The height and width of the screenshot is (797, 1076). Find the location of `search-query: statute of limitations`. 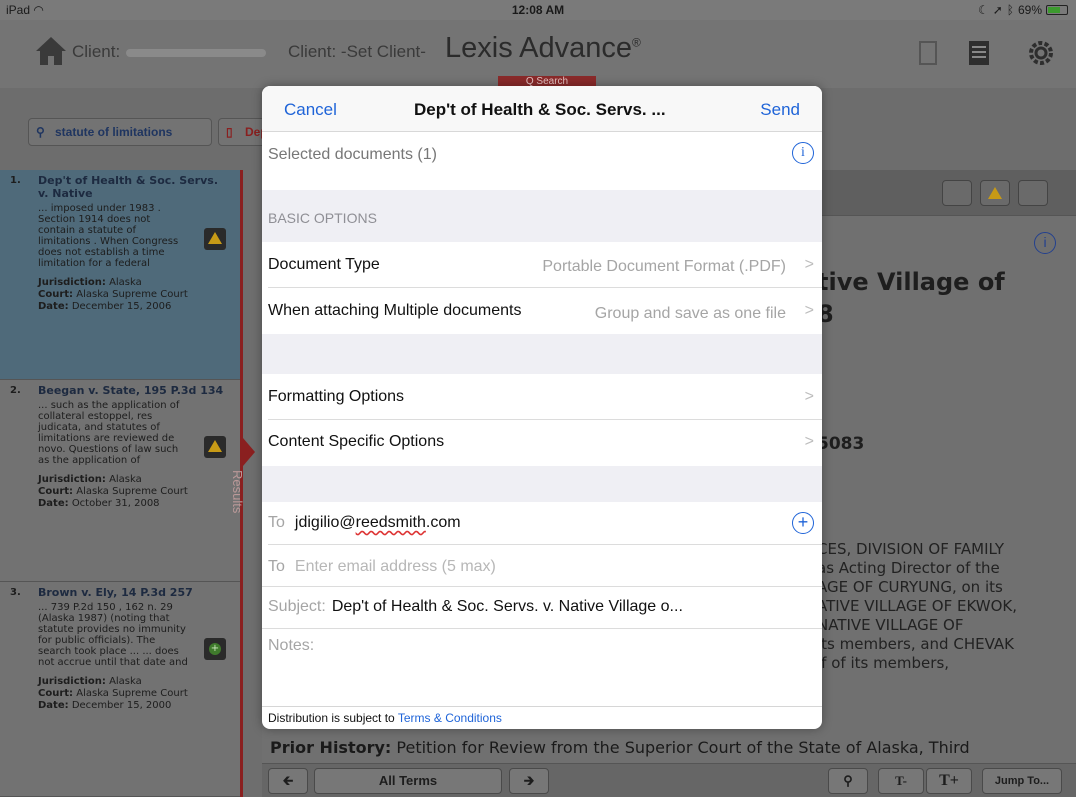

search-query: statute of limitations is located at coordinates (114, 132).